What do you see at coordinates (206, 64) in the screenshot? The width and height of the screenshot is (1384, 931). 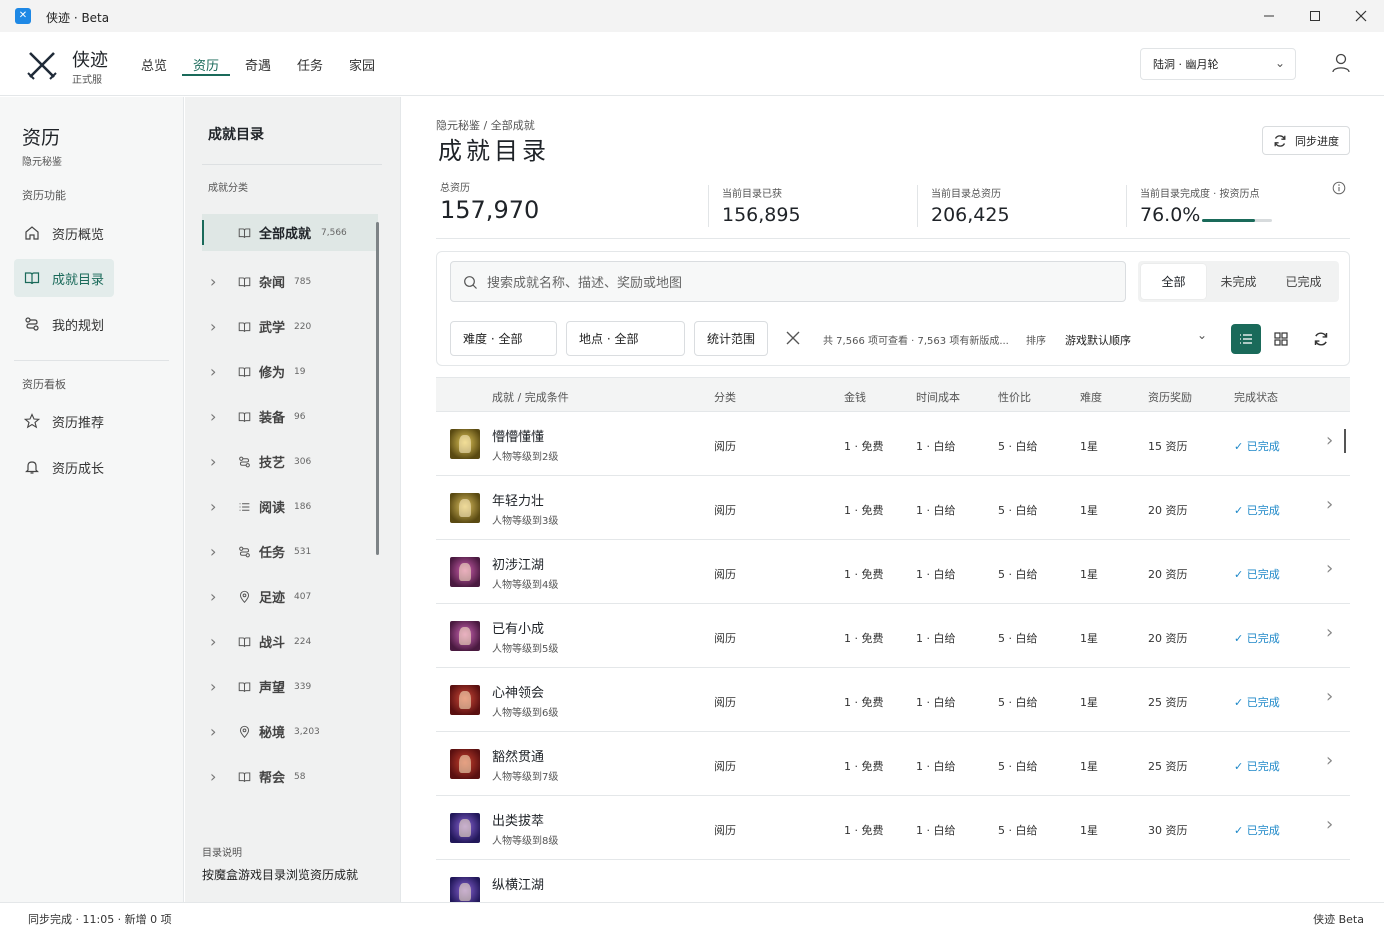 I see `nav-achievements: 资历` at bounding box center [206, 64].